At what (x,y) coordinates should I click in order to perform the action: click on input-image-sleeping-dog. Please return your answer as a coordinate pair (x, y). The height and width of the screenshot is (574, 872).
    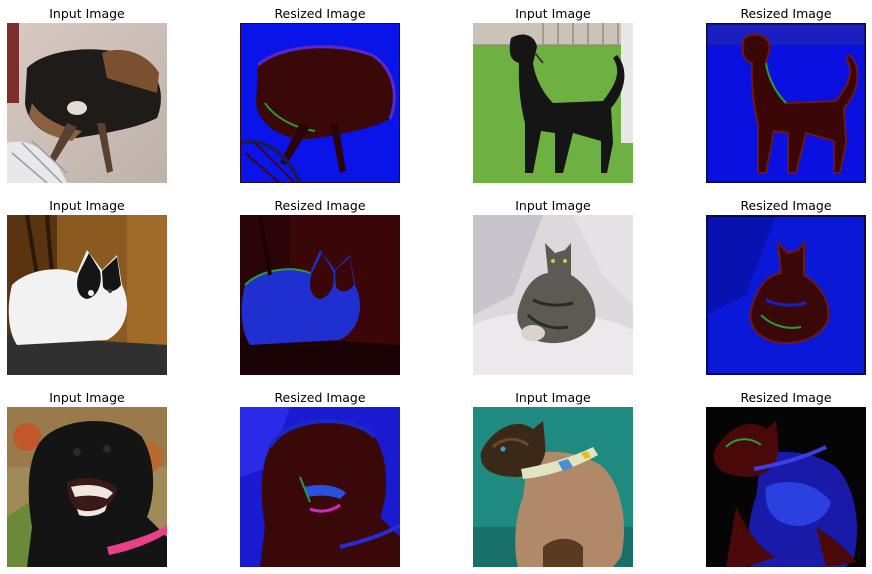
    Looking at the image, I should click on (87, 103).